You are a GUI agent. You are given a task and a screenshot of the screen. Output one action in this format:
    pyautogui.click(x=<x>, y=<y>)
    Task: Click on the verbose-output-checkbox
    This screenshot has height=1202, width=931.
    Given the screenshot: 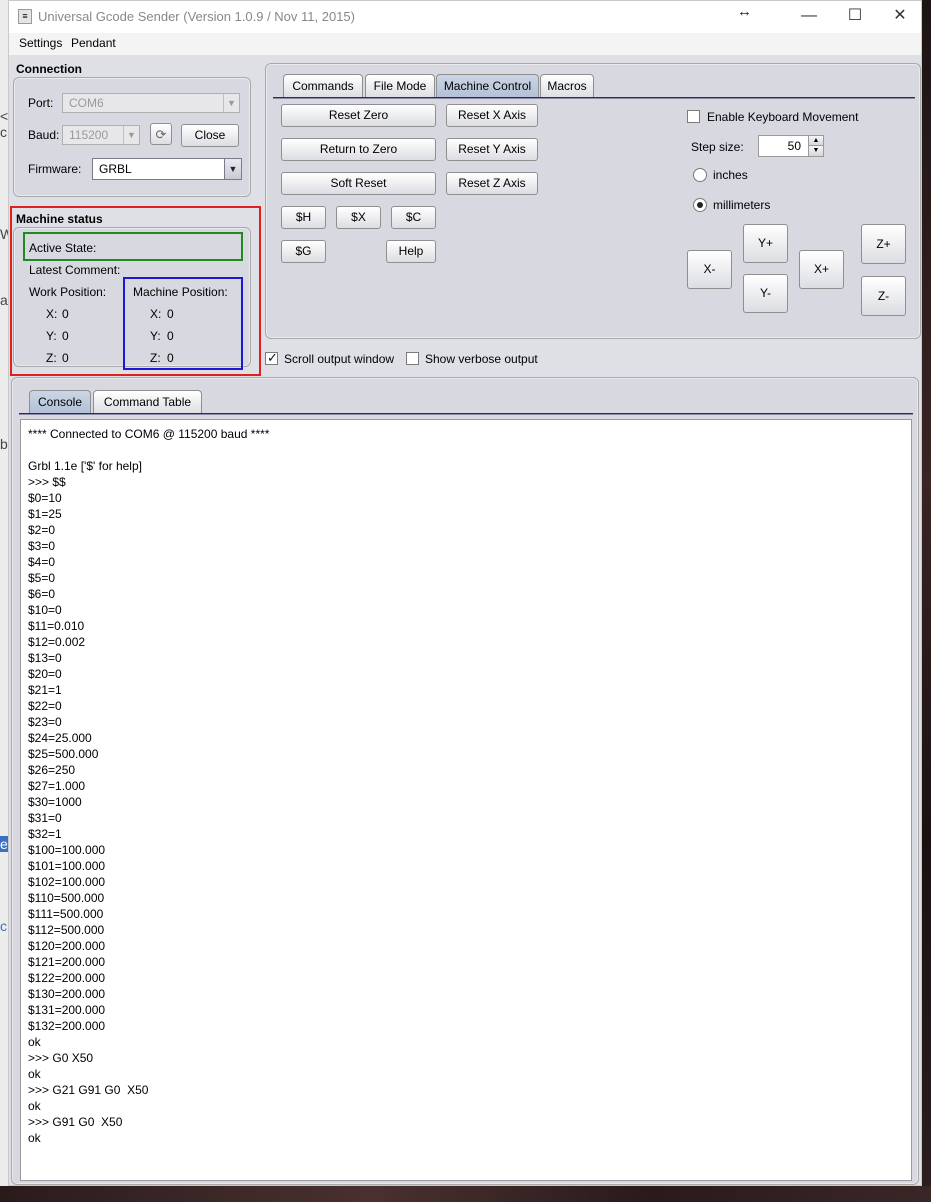 What is the action you would take?
    pyautogui.click(x=412, y=358)
    